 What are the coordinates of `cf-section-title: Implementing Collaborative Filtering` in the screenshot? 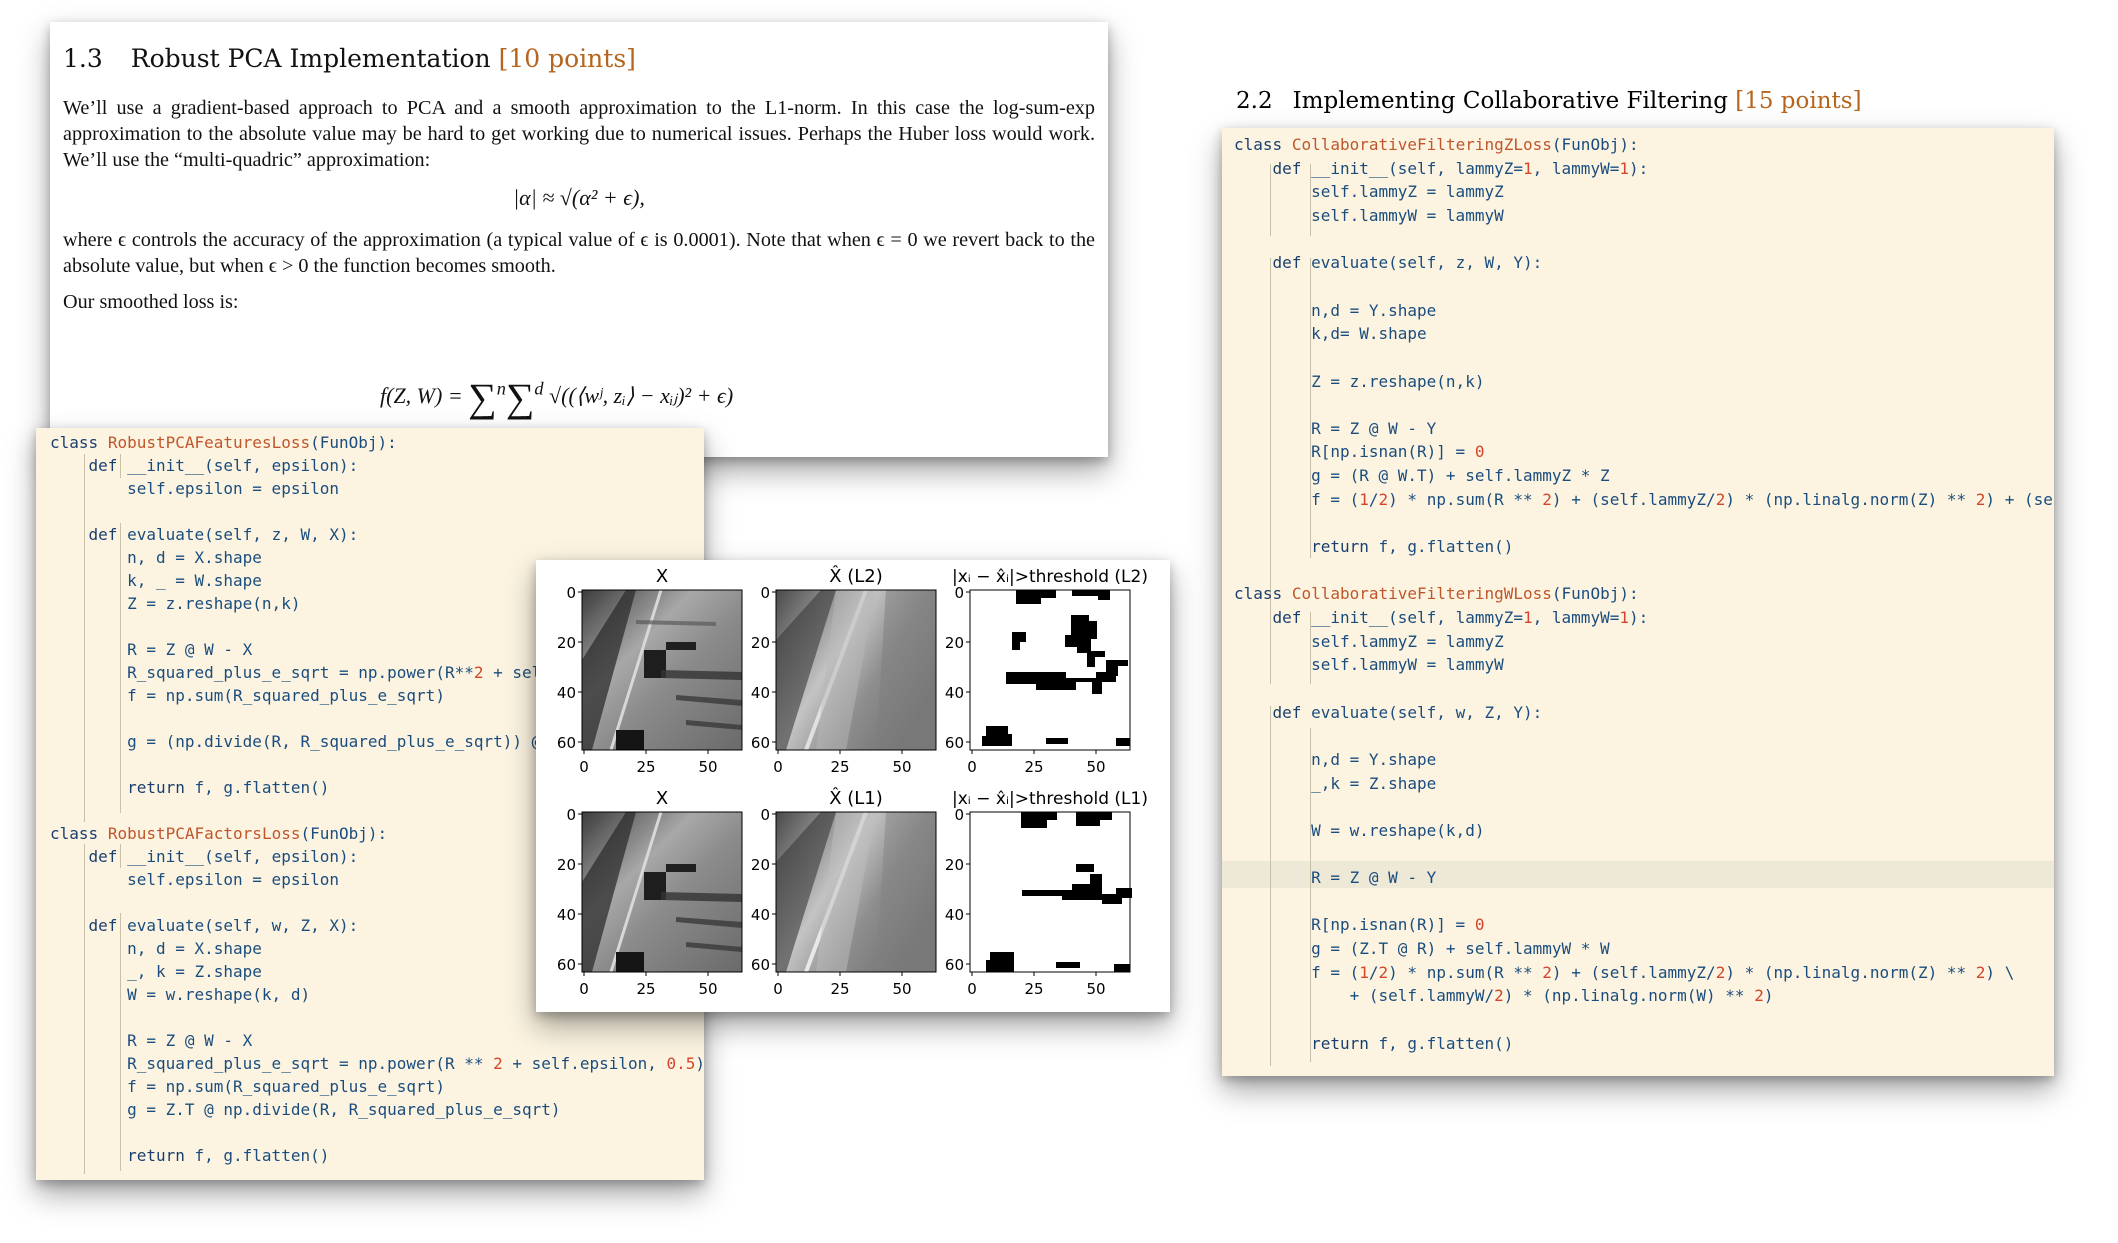 It's located at (1510, 101).